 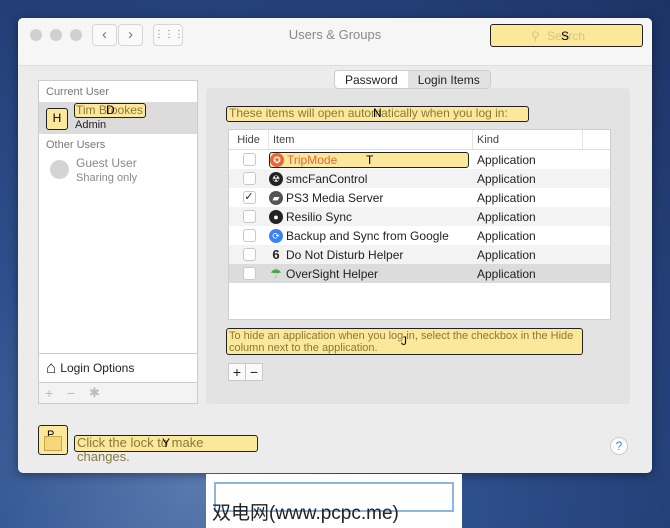 I want to click on item-name: TripMode, so click(x=312, y=159).